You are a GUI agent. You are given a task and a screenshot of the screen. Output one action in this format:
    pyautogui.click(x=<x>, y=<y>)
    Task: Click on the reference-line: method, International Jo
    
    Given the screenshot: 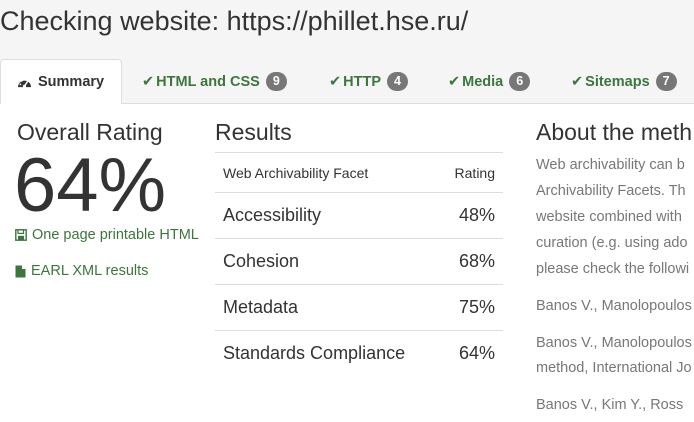 What is the action you would take?
    pyautogui.click(x=614, y=368)
    